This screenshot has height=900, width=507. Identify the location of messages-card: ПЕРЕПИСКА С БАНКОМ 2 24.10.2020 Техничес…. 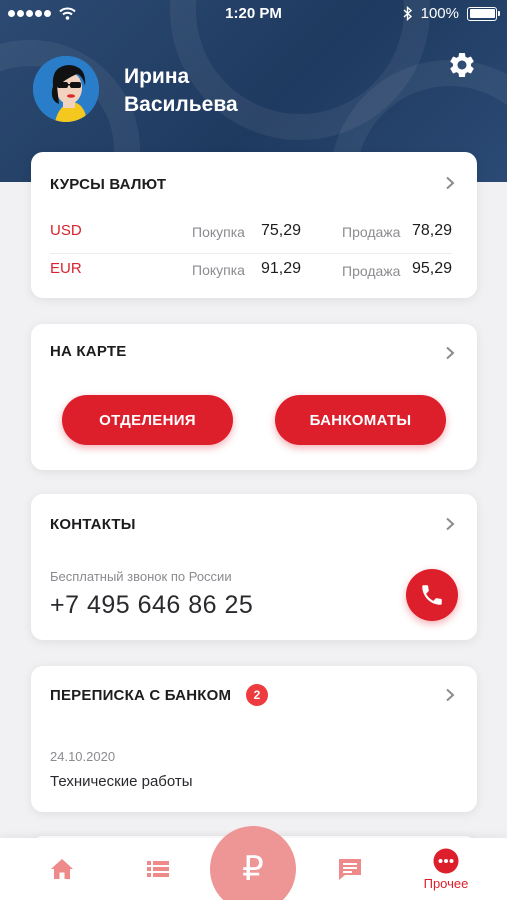
(254, 739).